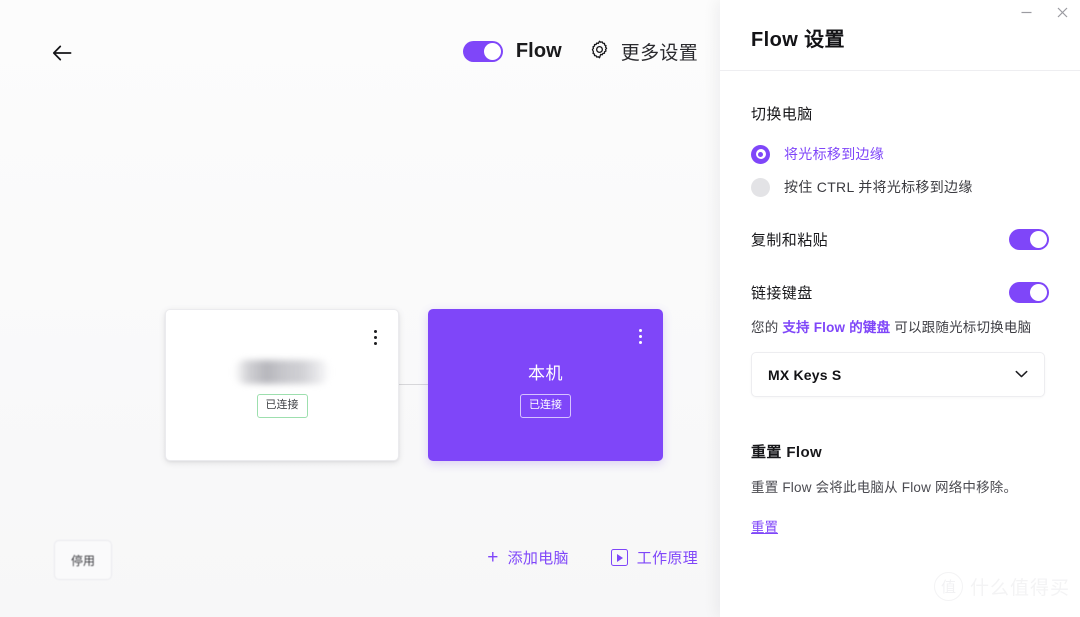  I want to click on reset-description: 重置 Flow 会将此电脑从 Flow 网络中移除。, so click(884, 488).